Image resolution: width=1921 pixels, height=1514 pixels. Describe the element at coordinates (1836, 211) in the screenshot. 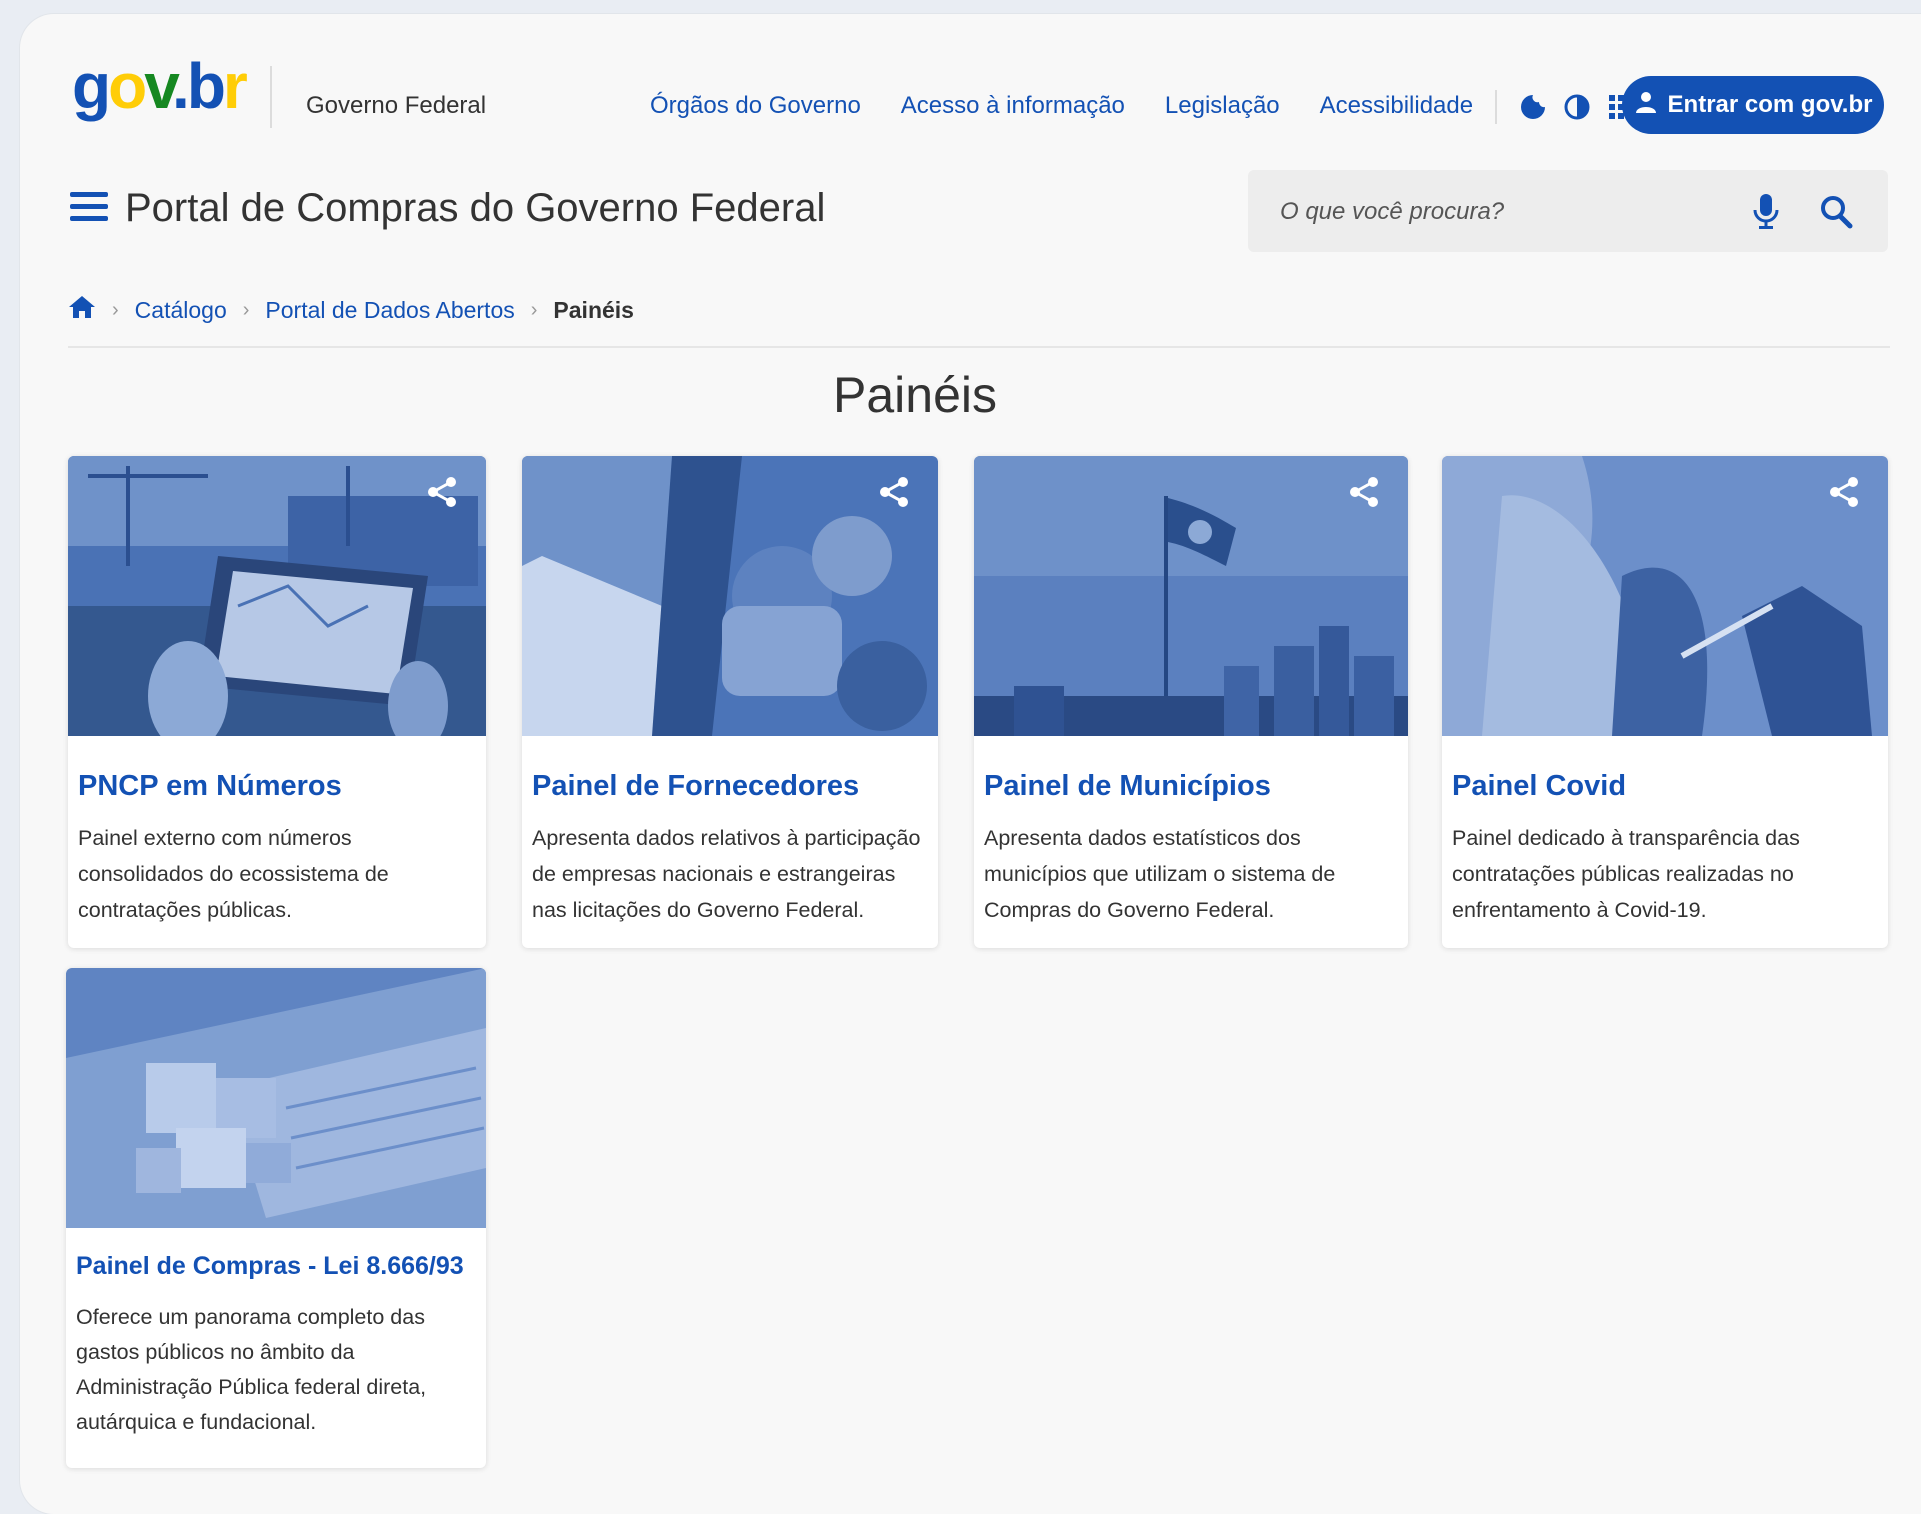

I see `search-icon` at that location.